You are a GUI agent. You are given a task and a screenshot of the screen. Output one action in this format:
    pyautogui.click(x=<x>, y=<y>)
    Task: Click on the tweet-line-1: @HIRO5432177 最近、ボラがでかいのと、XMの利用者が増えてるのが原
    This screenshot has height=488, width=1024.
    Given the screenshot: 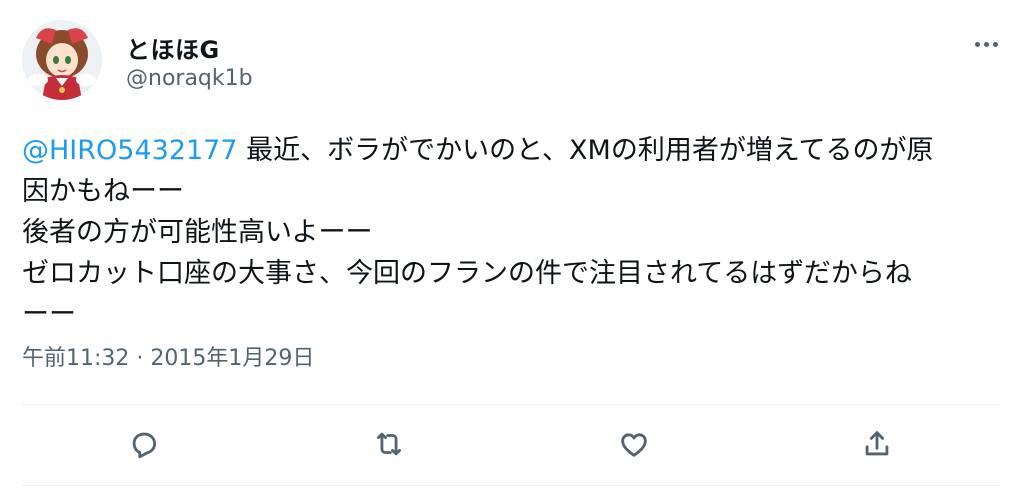 What is the action you would take?
    pyautogui.click(x=512, y=150)
    